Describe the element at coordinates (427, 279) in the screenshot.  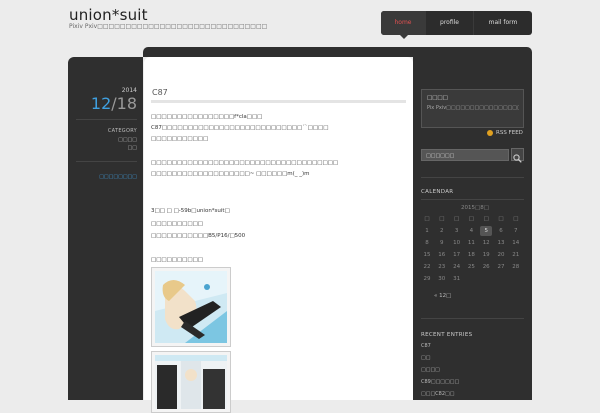
I see `calendar-day: 29` at that location.